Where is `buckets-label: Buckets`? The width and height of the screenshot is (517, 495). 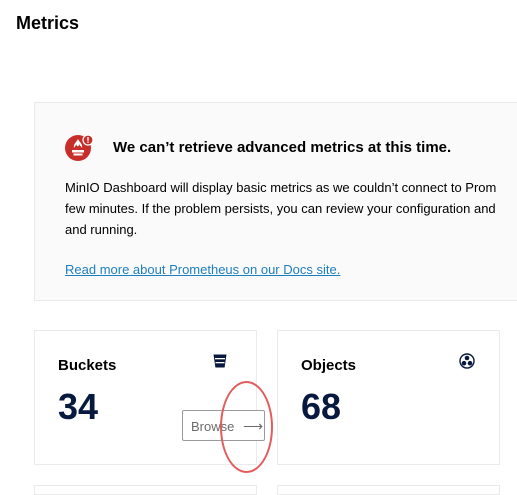
buckets-label: Buckets is located at coordinates (87, 365).